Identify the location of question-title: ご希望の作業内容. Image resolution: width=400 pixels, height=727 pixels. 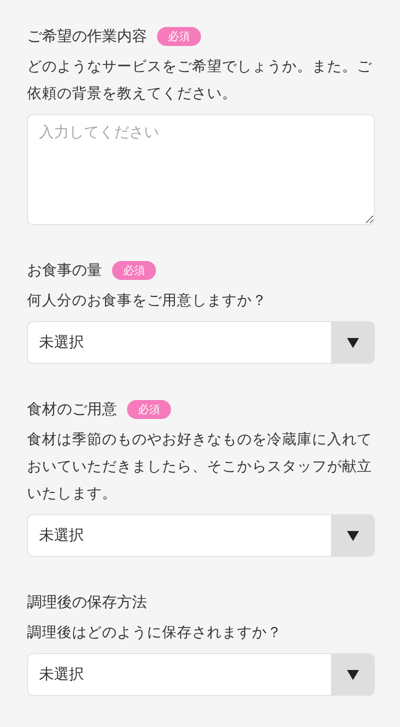
(87, 36).